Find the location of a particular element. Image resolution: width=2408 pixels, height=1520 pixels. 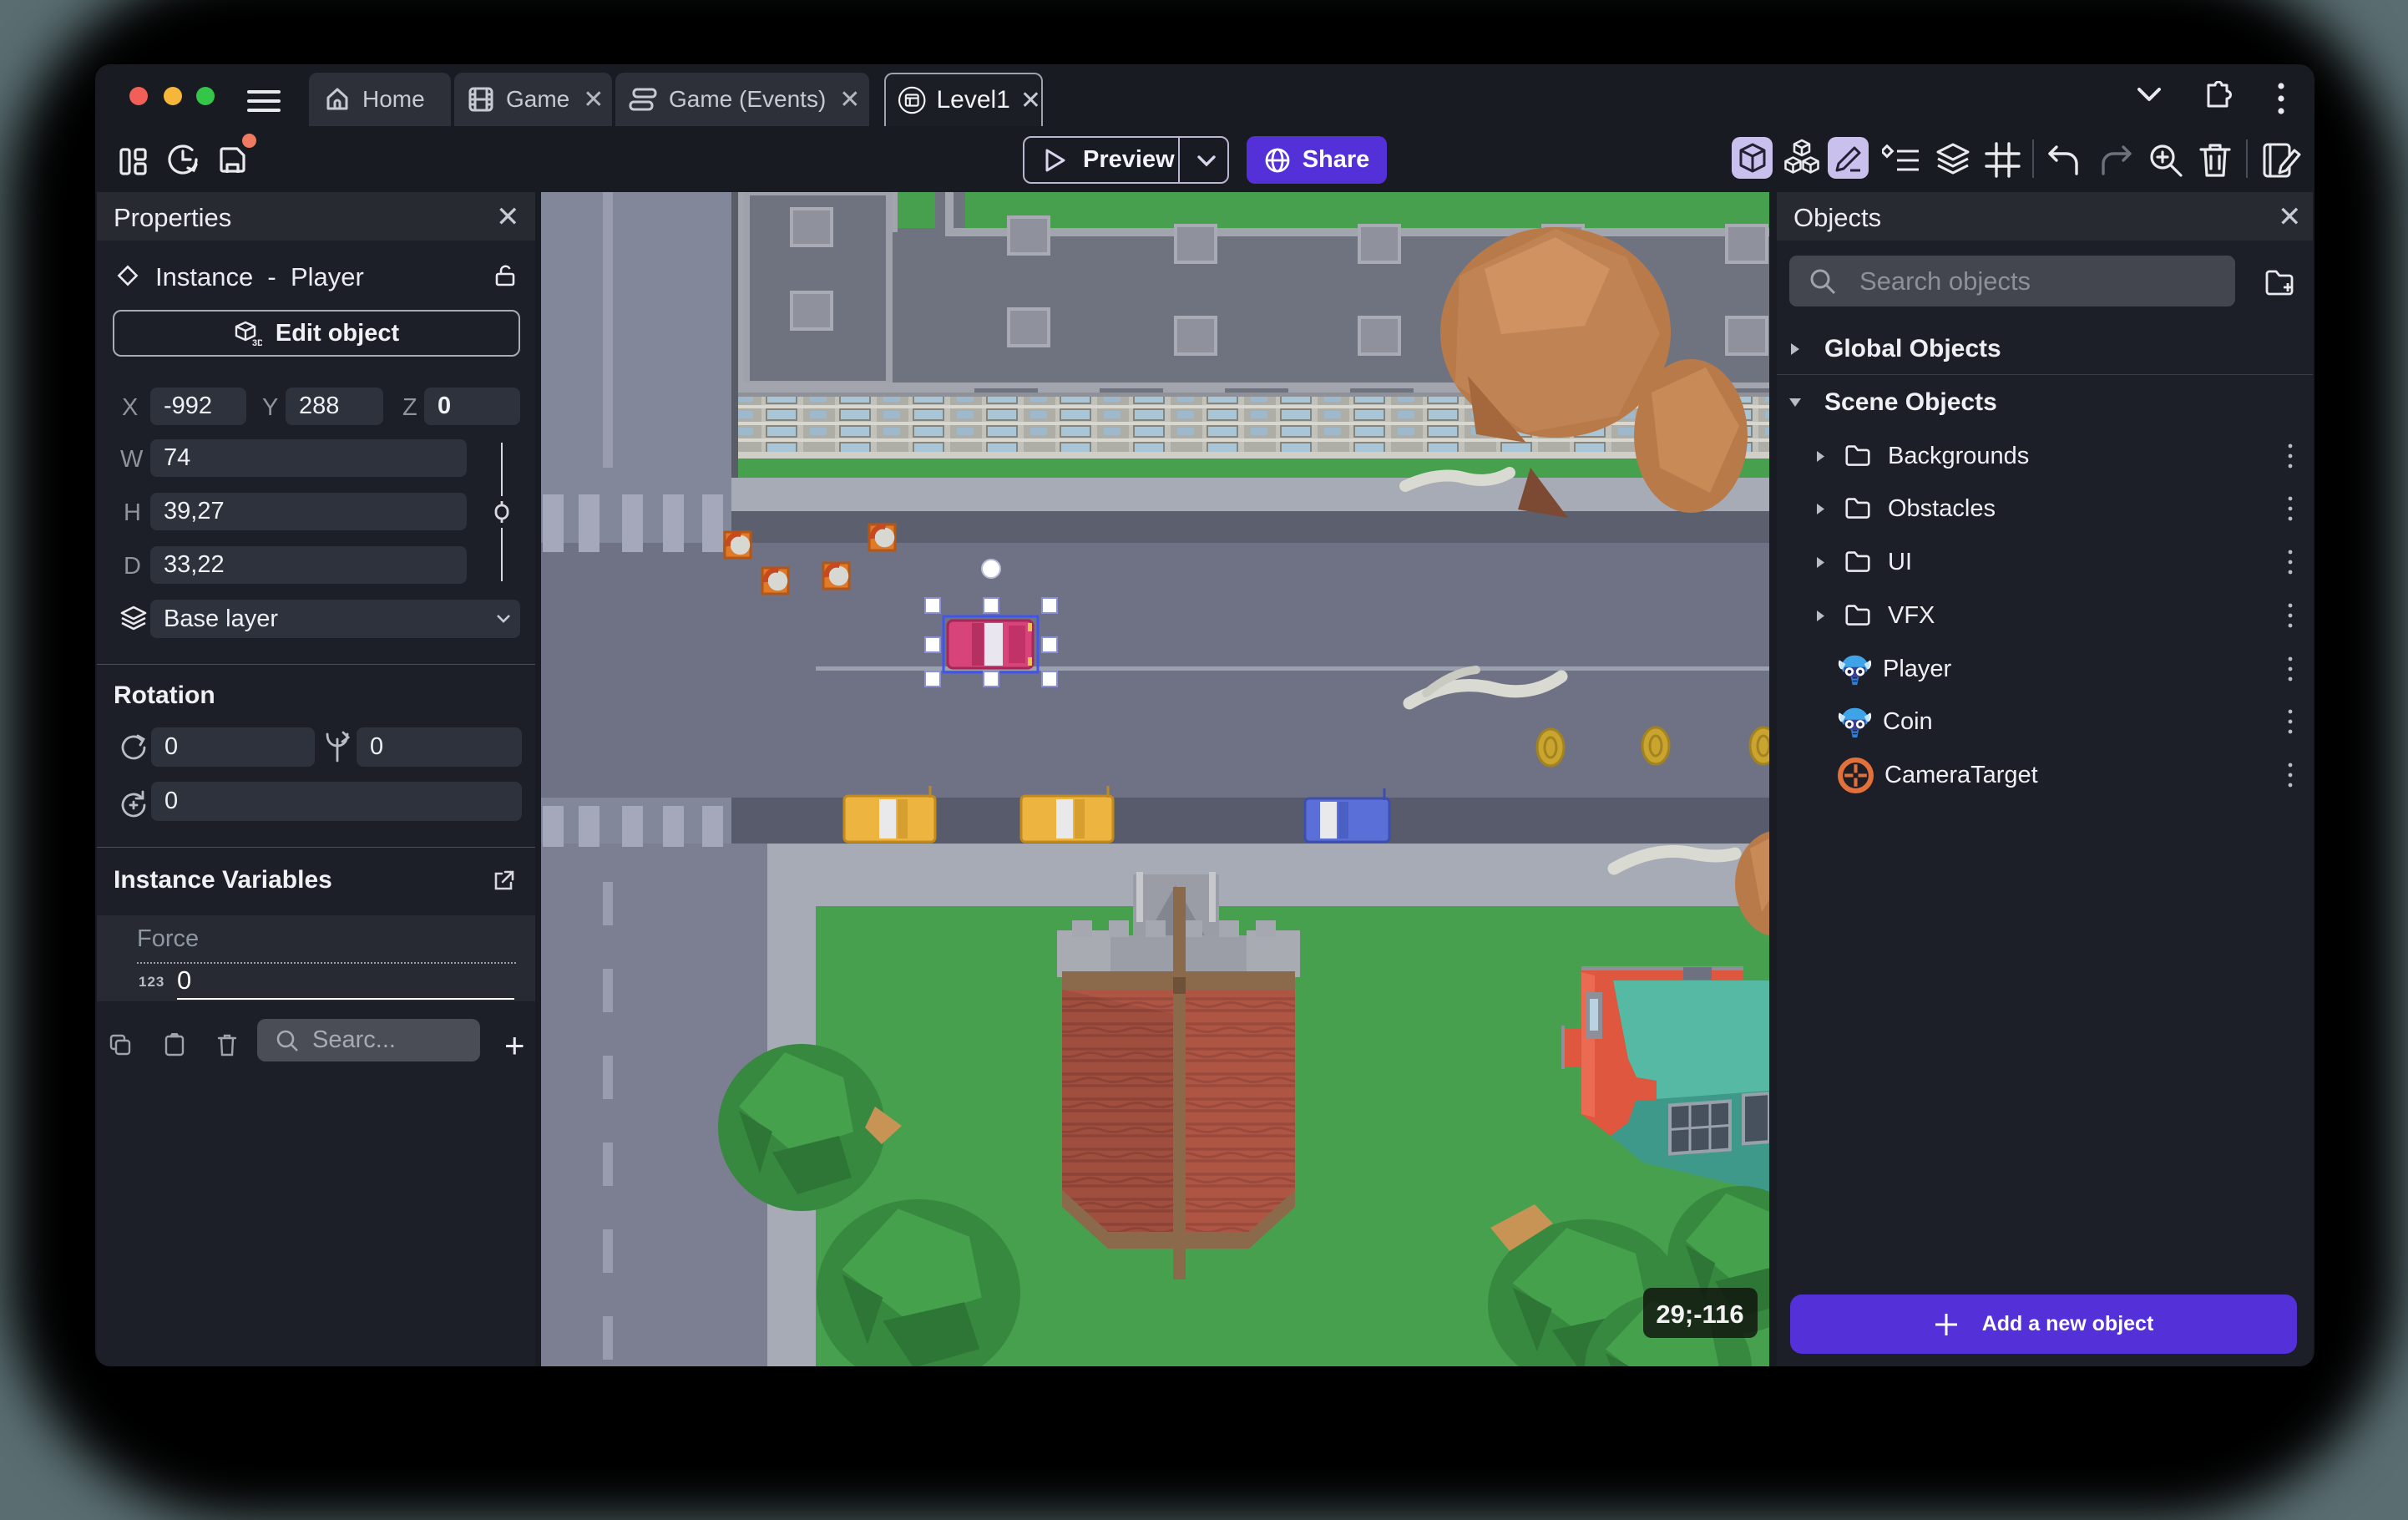

svg-text: 3D is located at coordinates (257, 343).